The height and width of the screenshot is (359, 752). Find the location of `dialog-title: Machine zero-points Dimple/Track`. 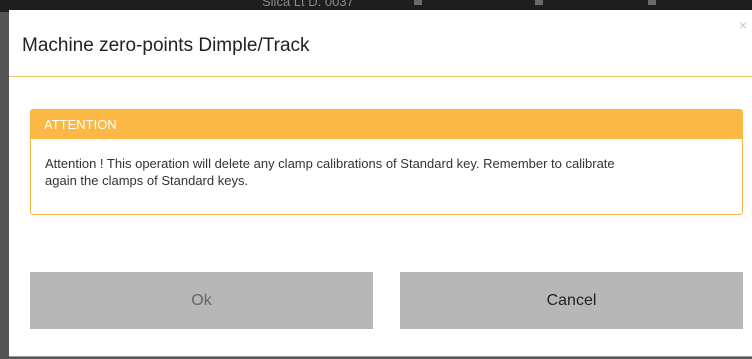

dialog-title: Machine zero-points Dimple/Track is located at coordinates (166, 45).